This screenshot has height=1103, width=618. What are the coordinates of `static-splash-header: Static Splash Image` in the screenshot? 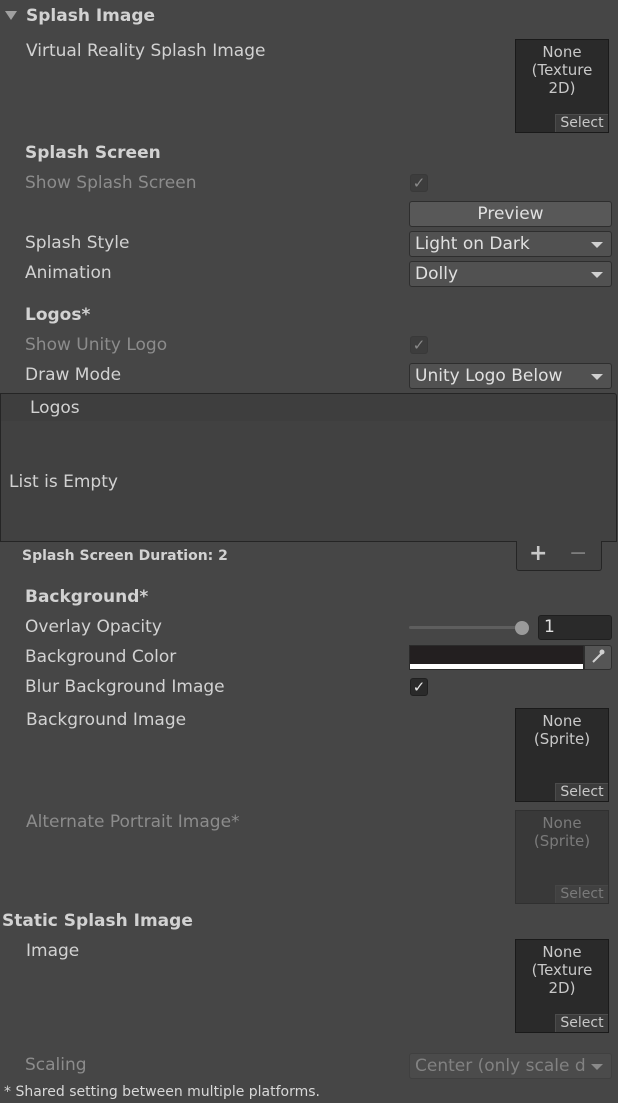 It's located at (97, 921).